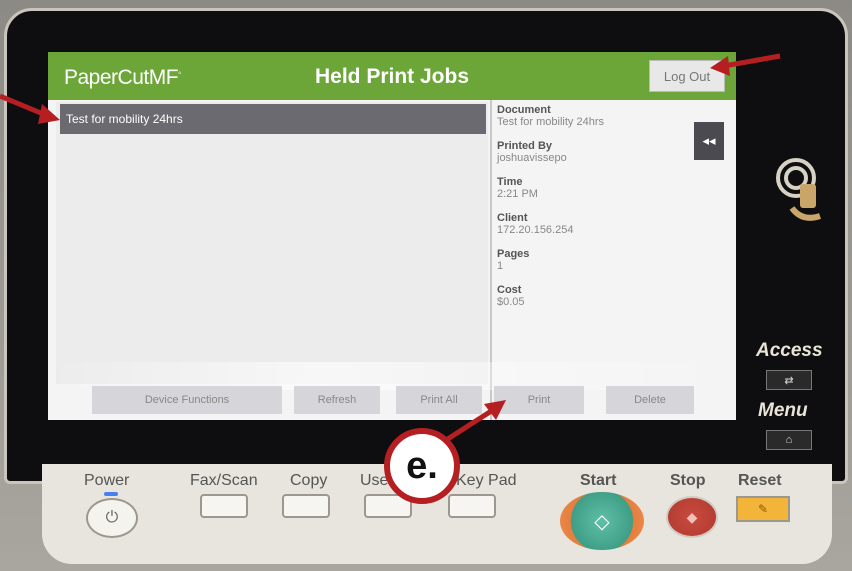 The image size is (852, 571). Describe the element at coordinates (224, 506) in the screenshot. I see `fax-scan-key` at that location.